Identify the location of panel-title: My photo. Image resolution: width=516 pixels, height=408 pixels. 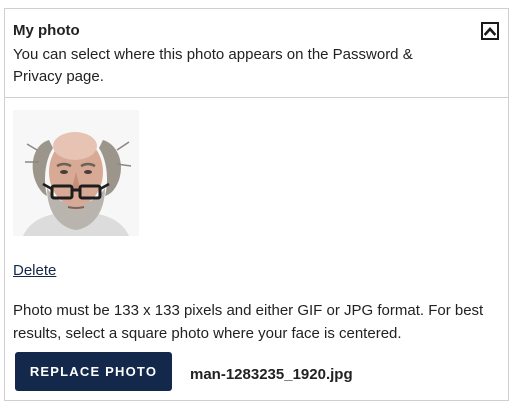
(46, 30).